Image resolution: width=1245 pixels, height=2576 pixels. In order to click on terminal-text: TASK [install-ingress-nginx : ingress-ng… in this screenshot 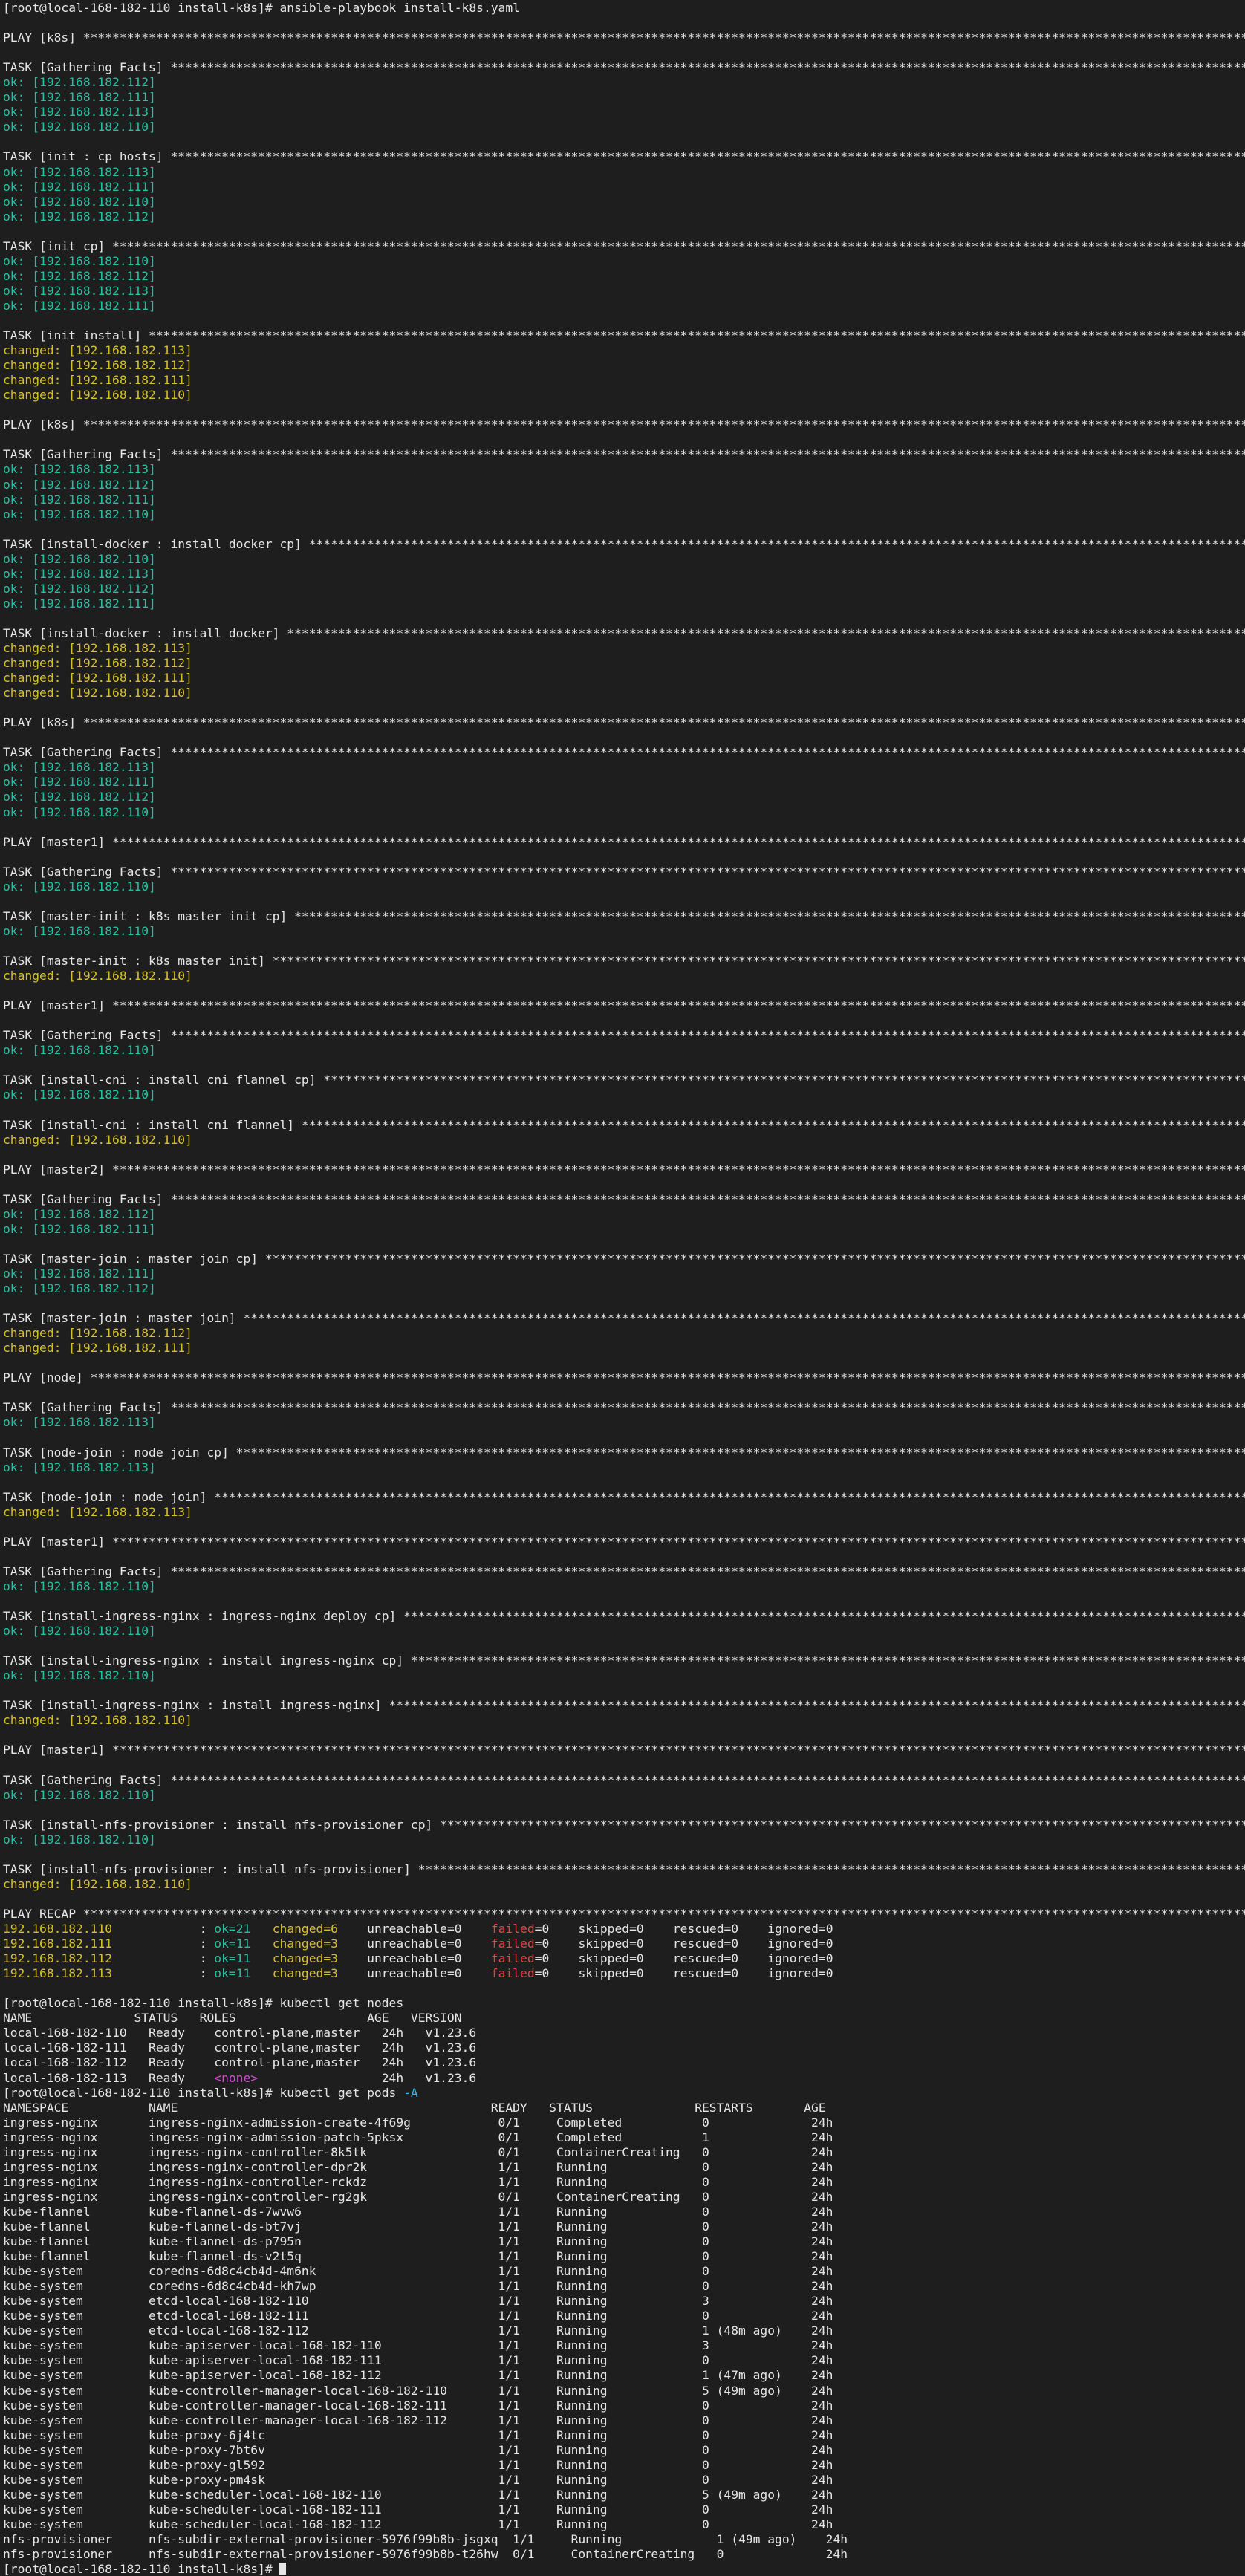, I will do `click(624, 1616)`.